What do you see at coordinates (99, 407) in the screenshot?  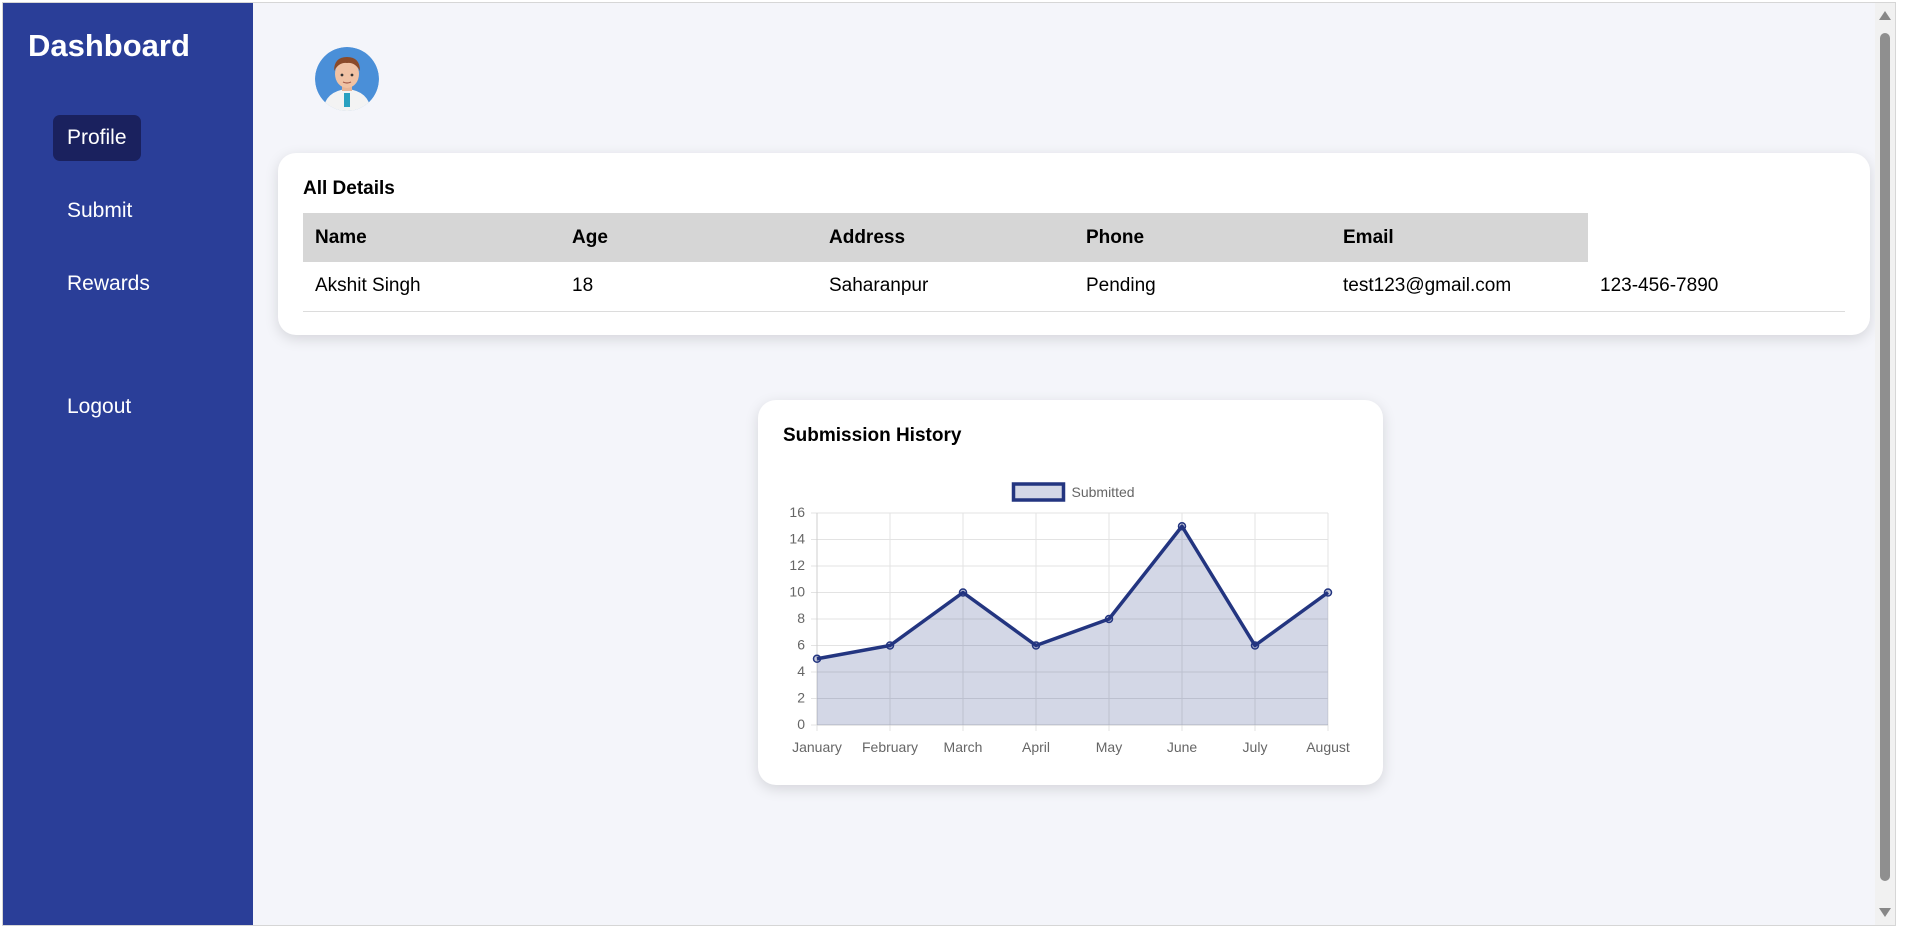 I see `sidebar-item-logout: Logout` at bounding box center [99, 407].